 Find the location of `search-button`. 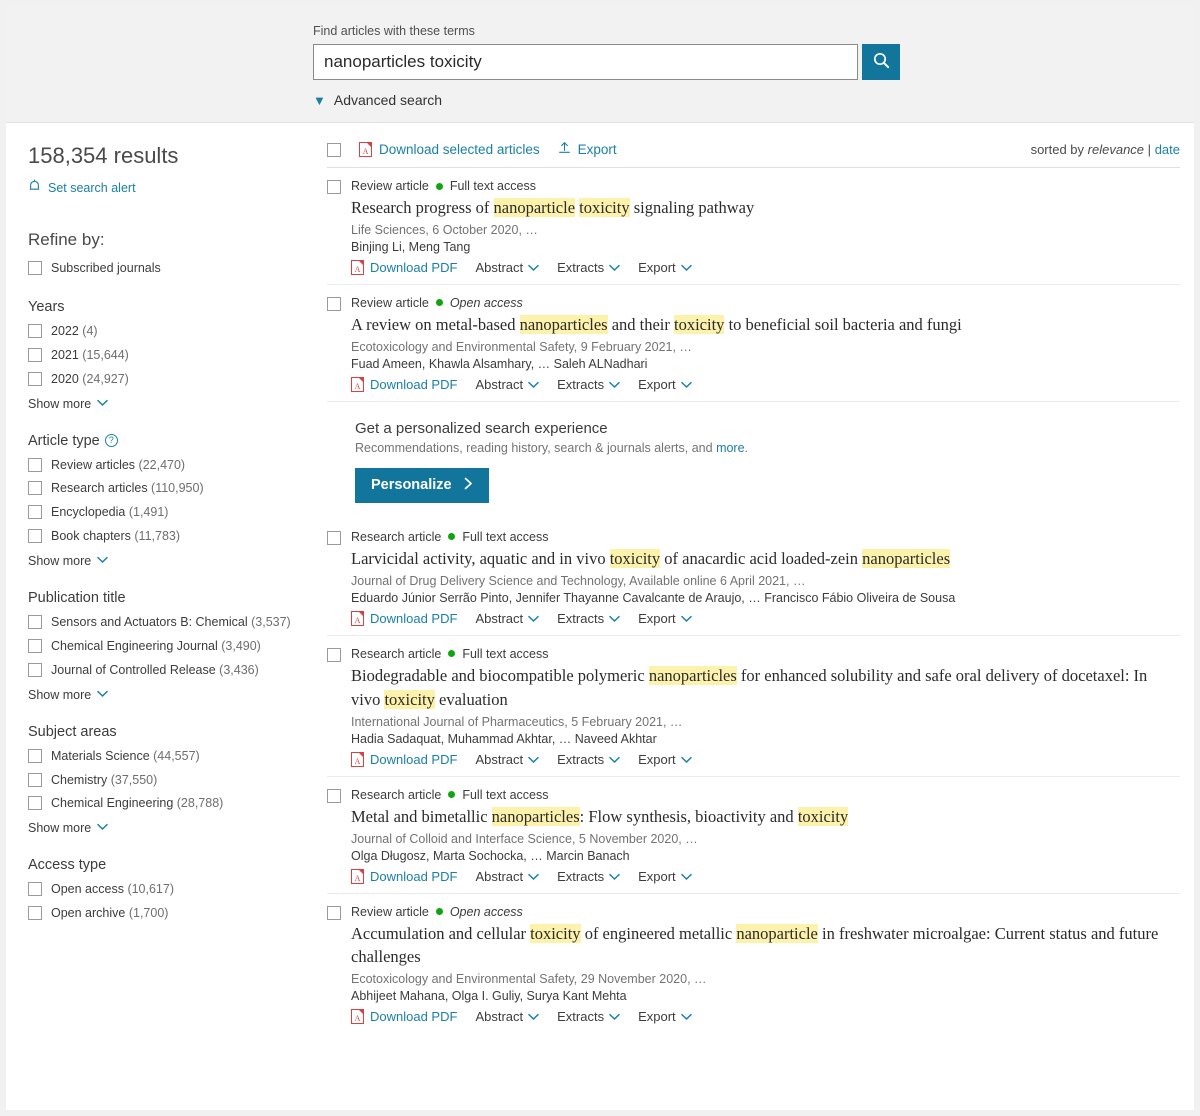

search-button is located at coordinates (881, 62).